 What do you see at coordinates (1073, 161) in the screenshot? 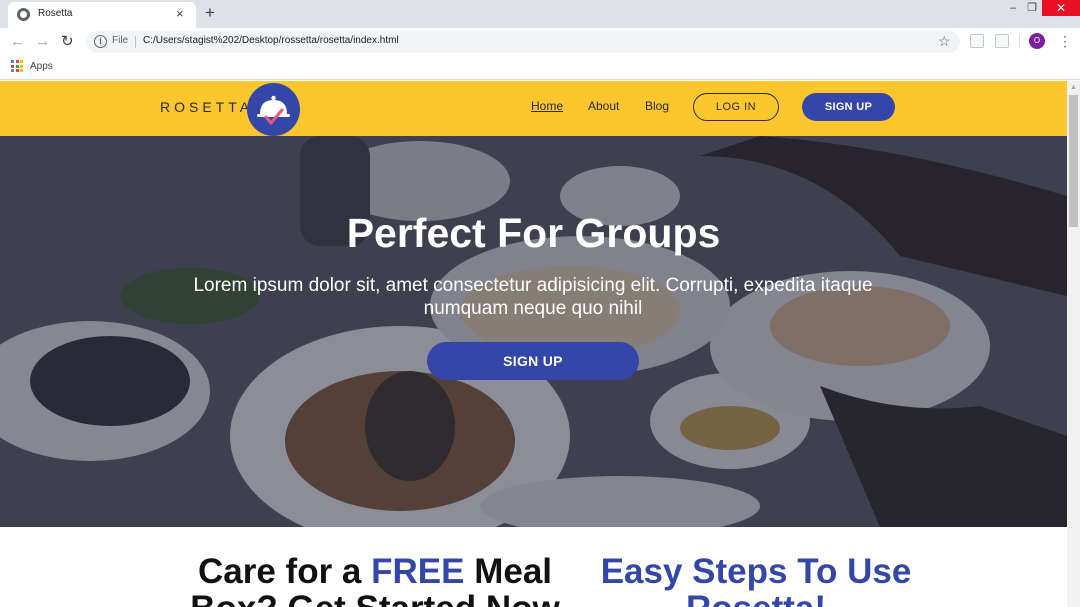
I see `scrollbar-thumb` at bounding box center [1073, 161].